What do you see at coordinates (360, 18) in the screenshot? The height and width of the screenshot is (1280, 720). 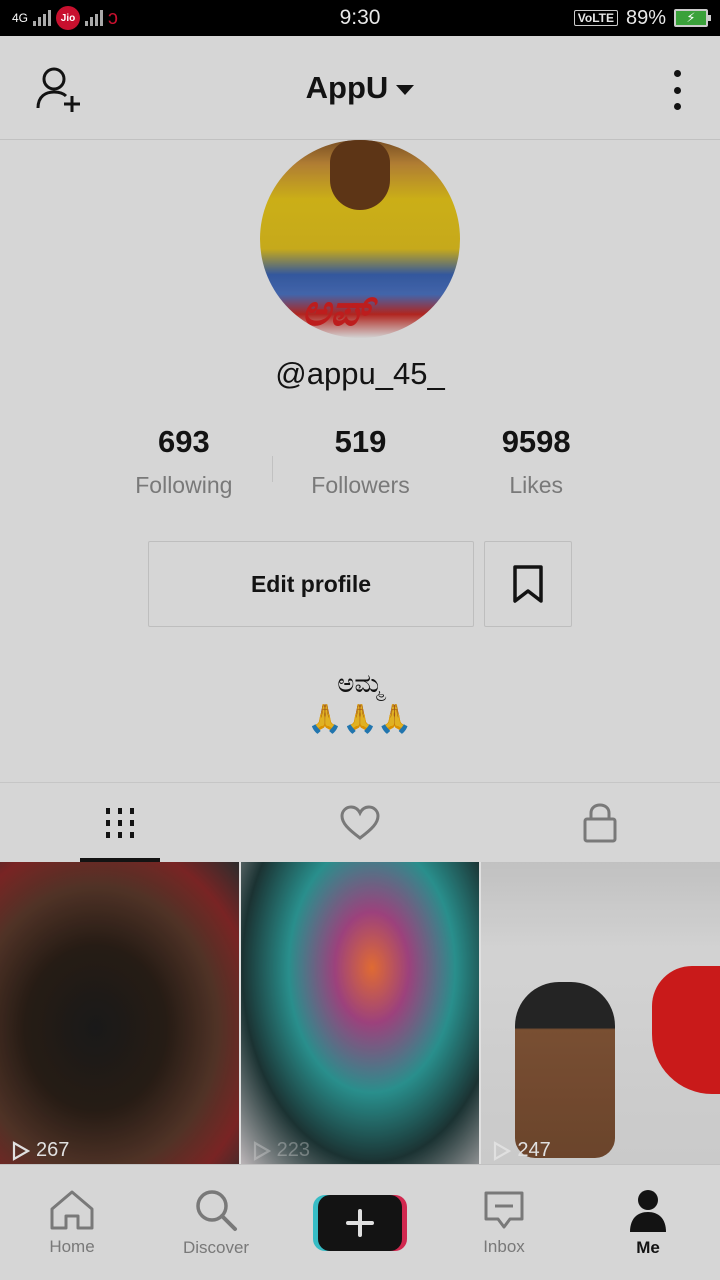 I see `status-bar: 4G Jio ↄ 9:30 VoLTE 89% ⚡` at bounding box center [360, 18].